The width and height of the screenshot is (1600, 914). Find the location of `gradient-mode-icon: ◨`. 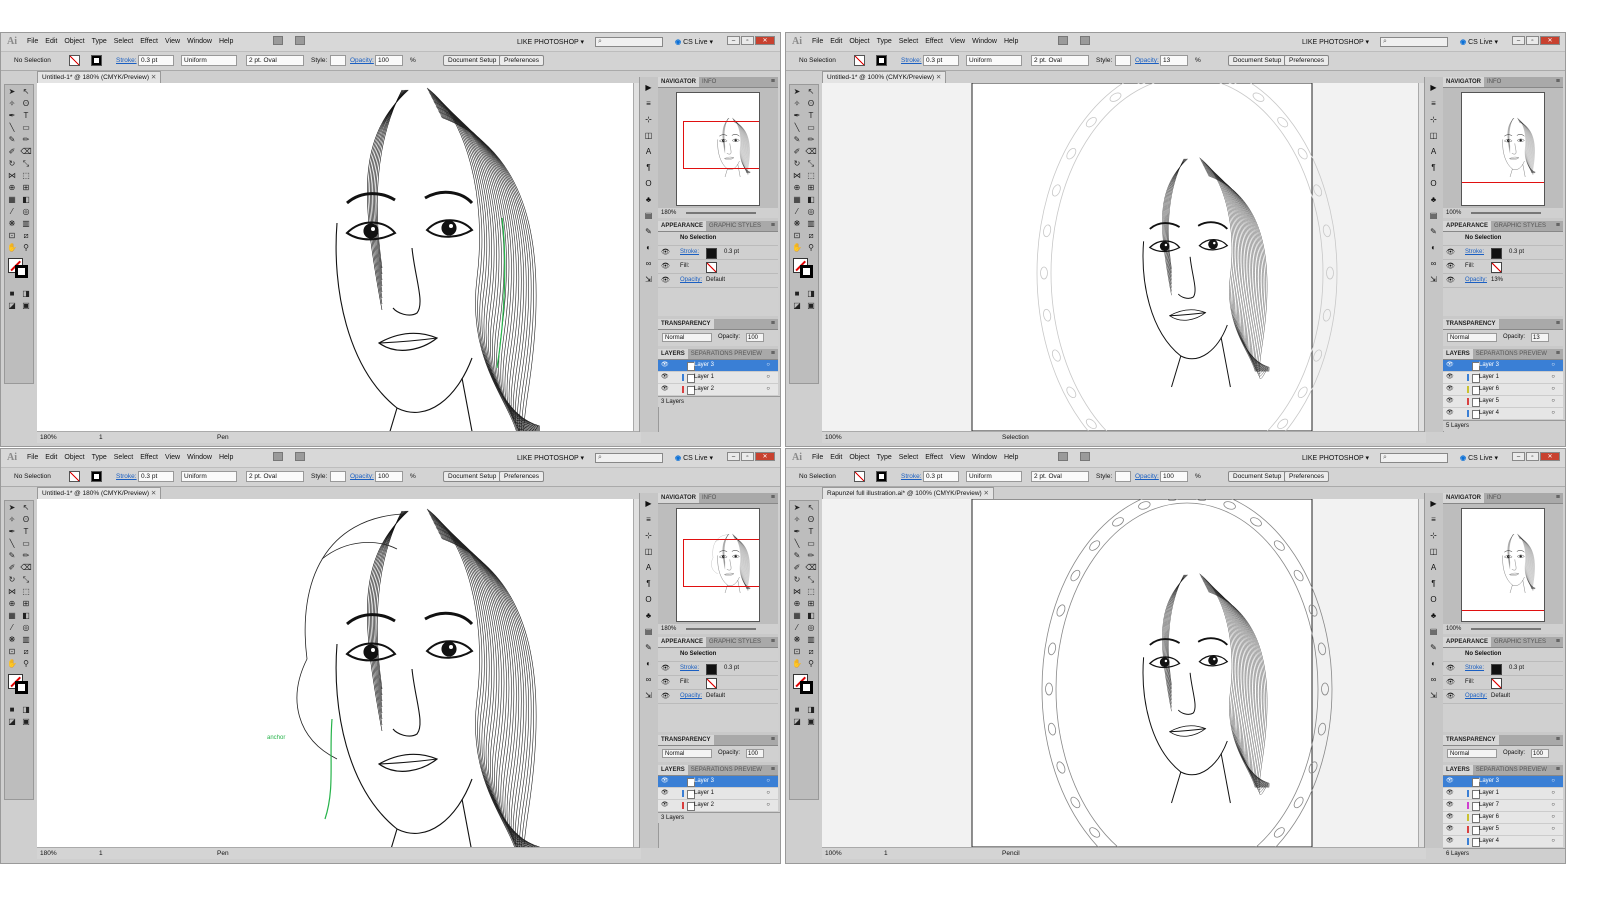

gradient-mode-icon: ◨ is located at coordinates (26, 709).